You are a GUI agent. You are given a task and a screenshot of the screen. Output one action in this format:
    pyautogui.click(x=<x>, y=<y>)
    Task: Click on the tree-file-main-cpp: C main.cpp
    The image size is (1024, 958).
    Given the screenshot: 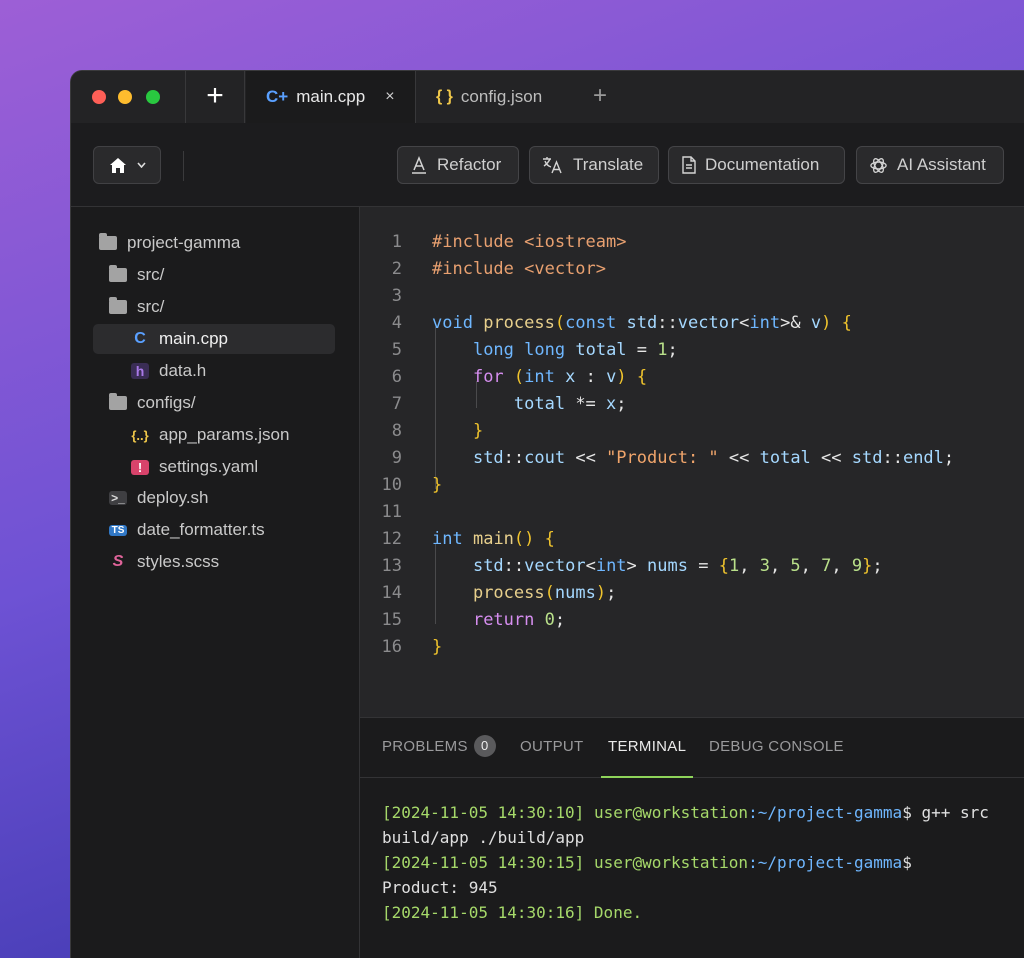 What is the action you would take?
    pyautogui.click(x=214, y=339)
    